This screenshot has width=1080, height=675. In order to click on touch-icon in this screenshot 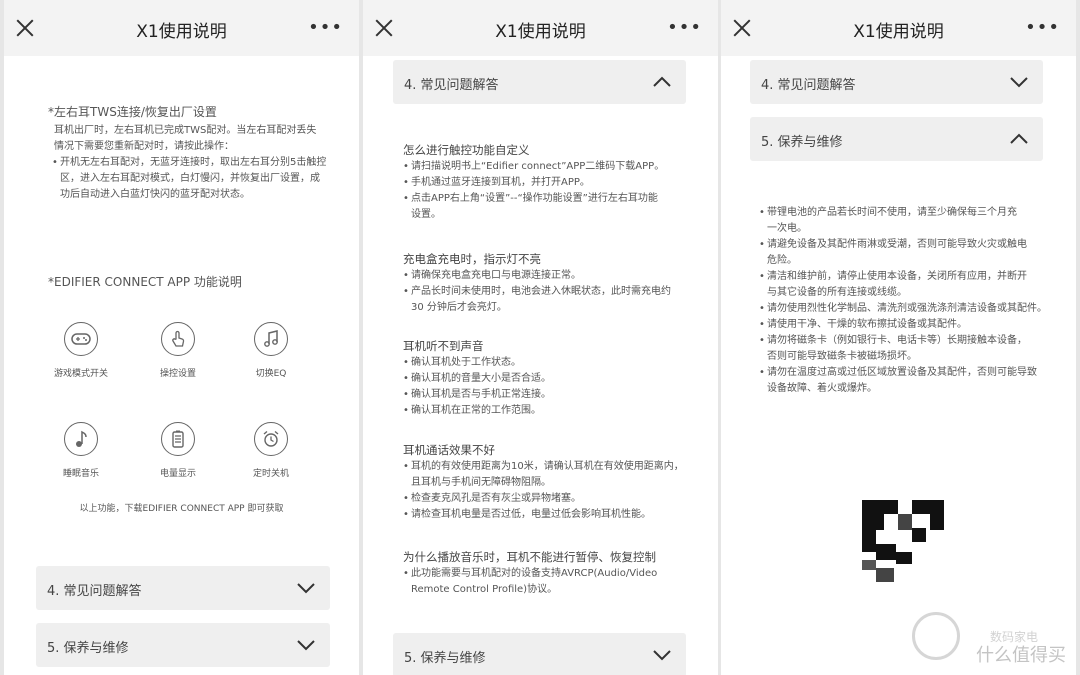, I will do `click(178, 339)`.